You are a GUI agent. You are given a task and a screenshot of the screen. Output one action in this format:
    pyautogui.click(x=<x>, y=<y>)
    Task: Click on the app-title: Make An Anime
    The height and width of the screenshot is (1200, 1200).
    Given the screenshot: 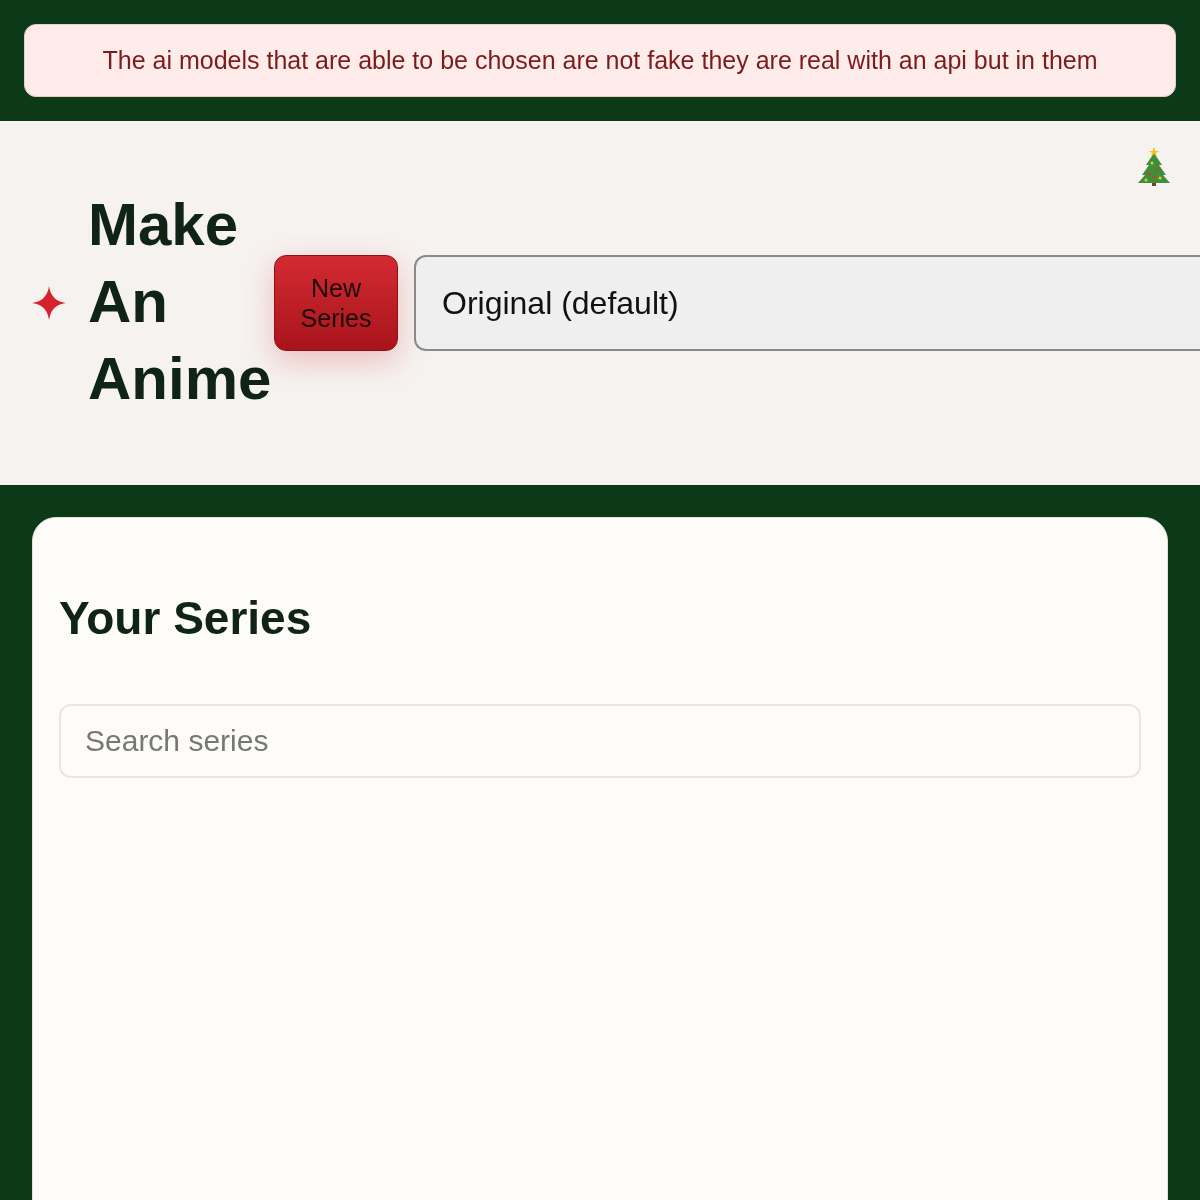 What is the action you would take?
    pyautogui.click(x=180, y=301)
    